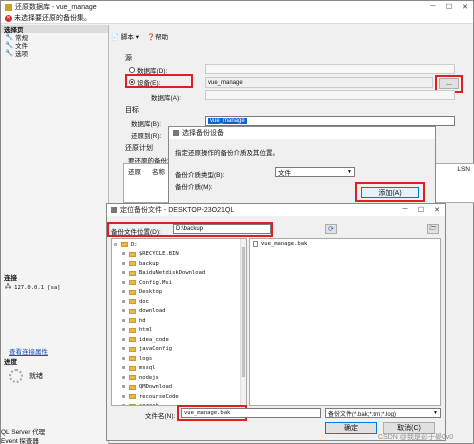 The image size is (474, 444). I want to click on tree-folder-item: ⊞ download, so click(179, 312).